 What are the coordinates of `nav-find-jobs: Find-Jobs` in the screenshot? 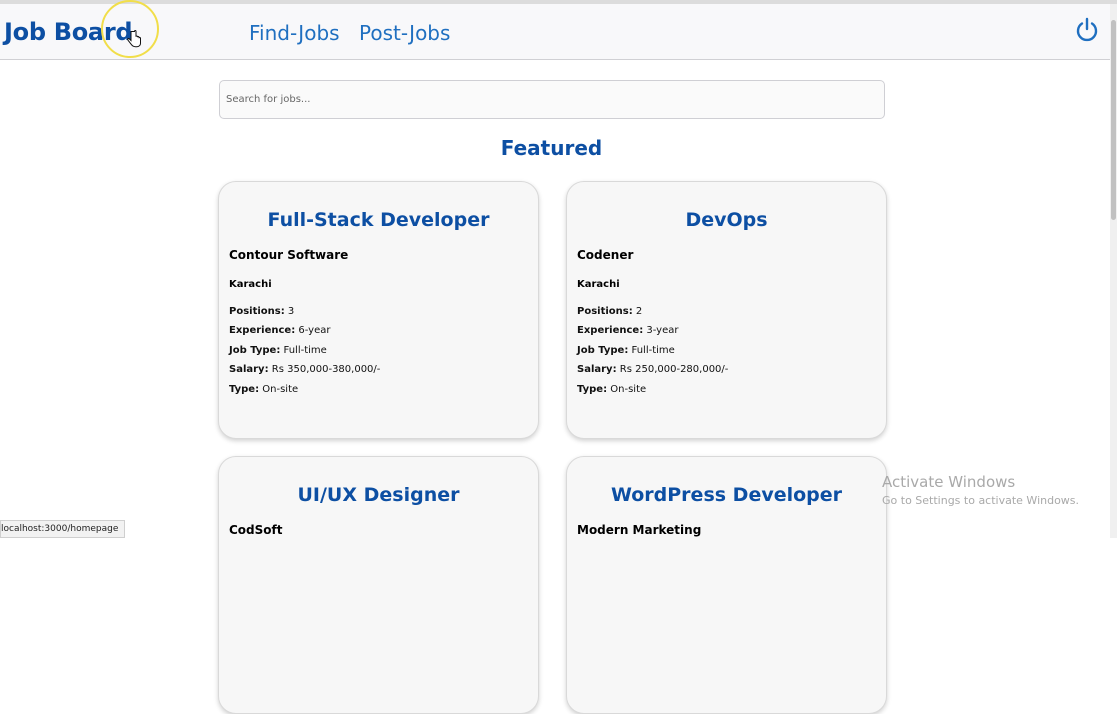 It's located at (294, 33).